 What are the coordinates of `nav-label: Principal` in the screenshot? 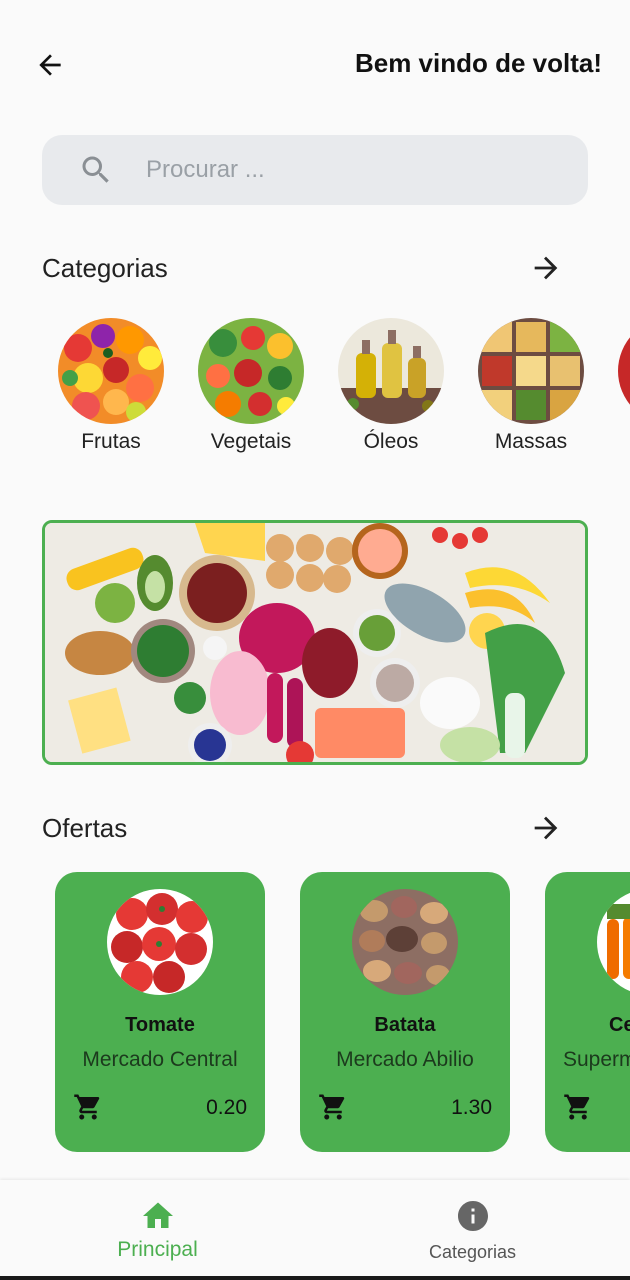 It's located at (157, 1249).